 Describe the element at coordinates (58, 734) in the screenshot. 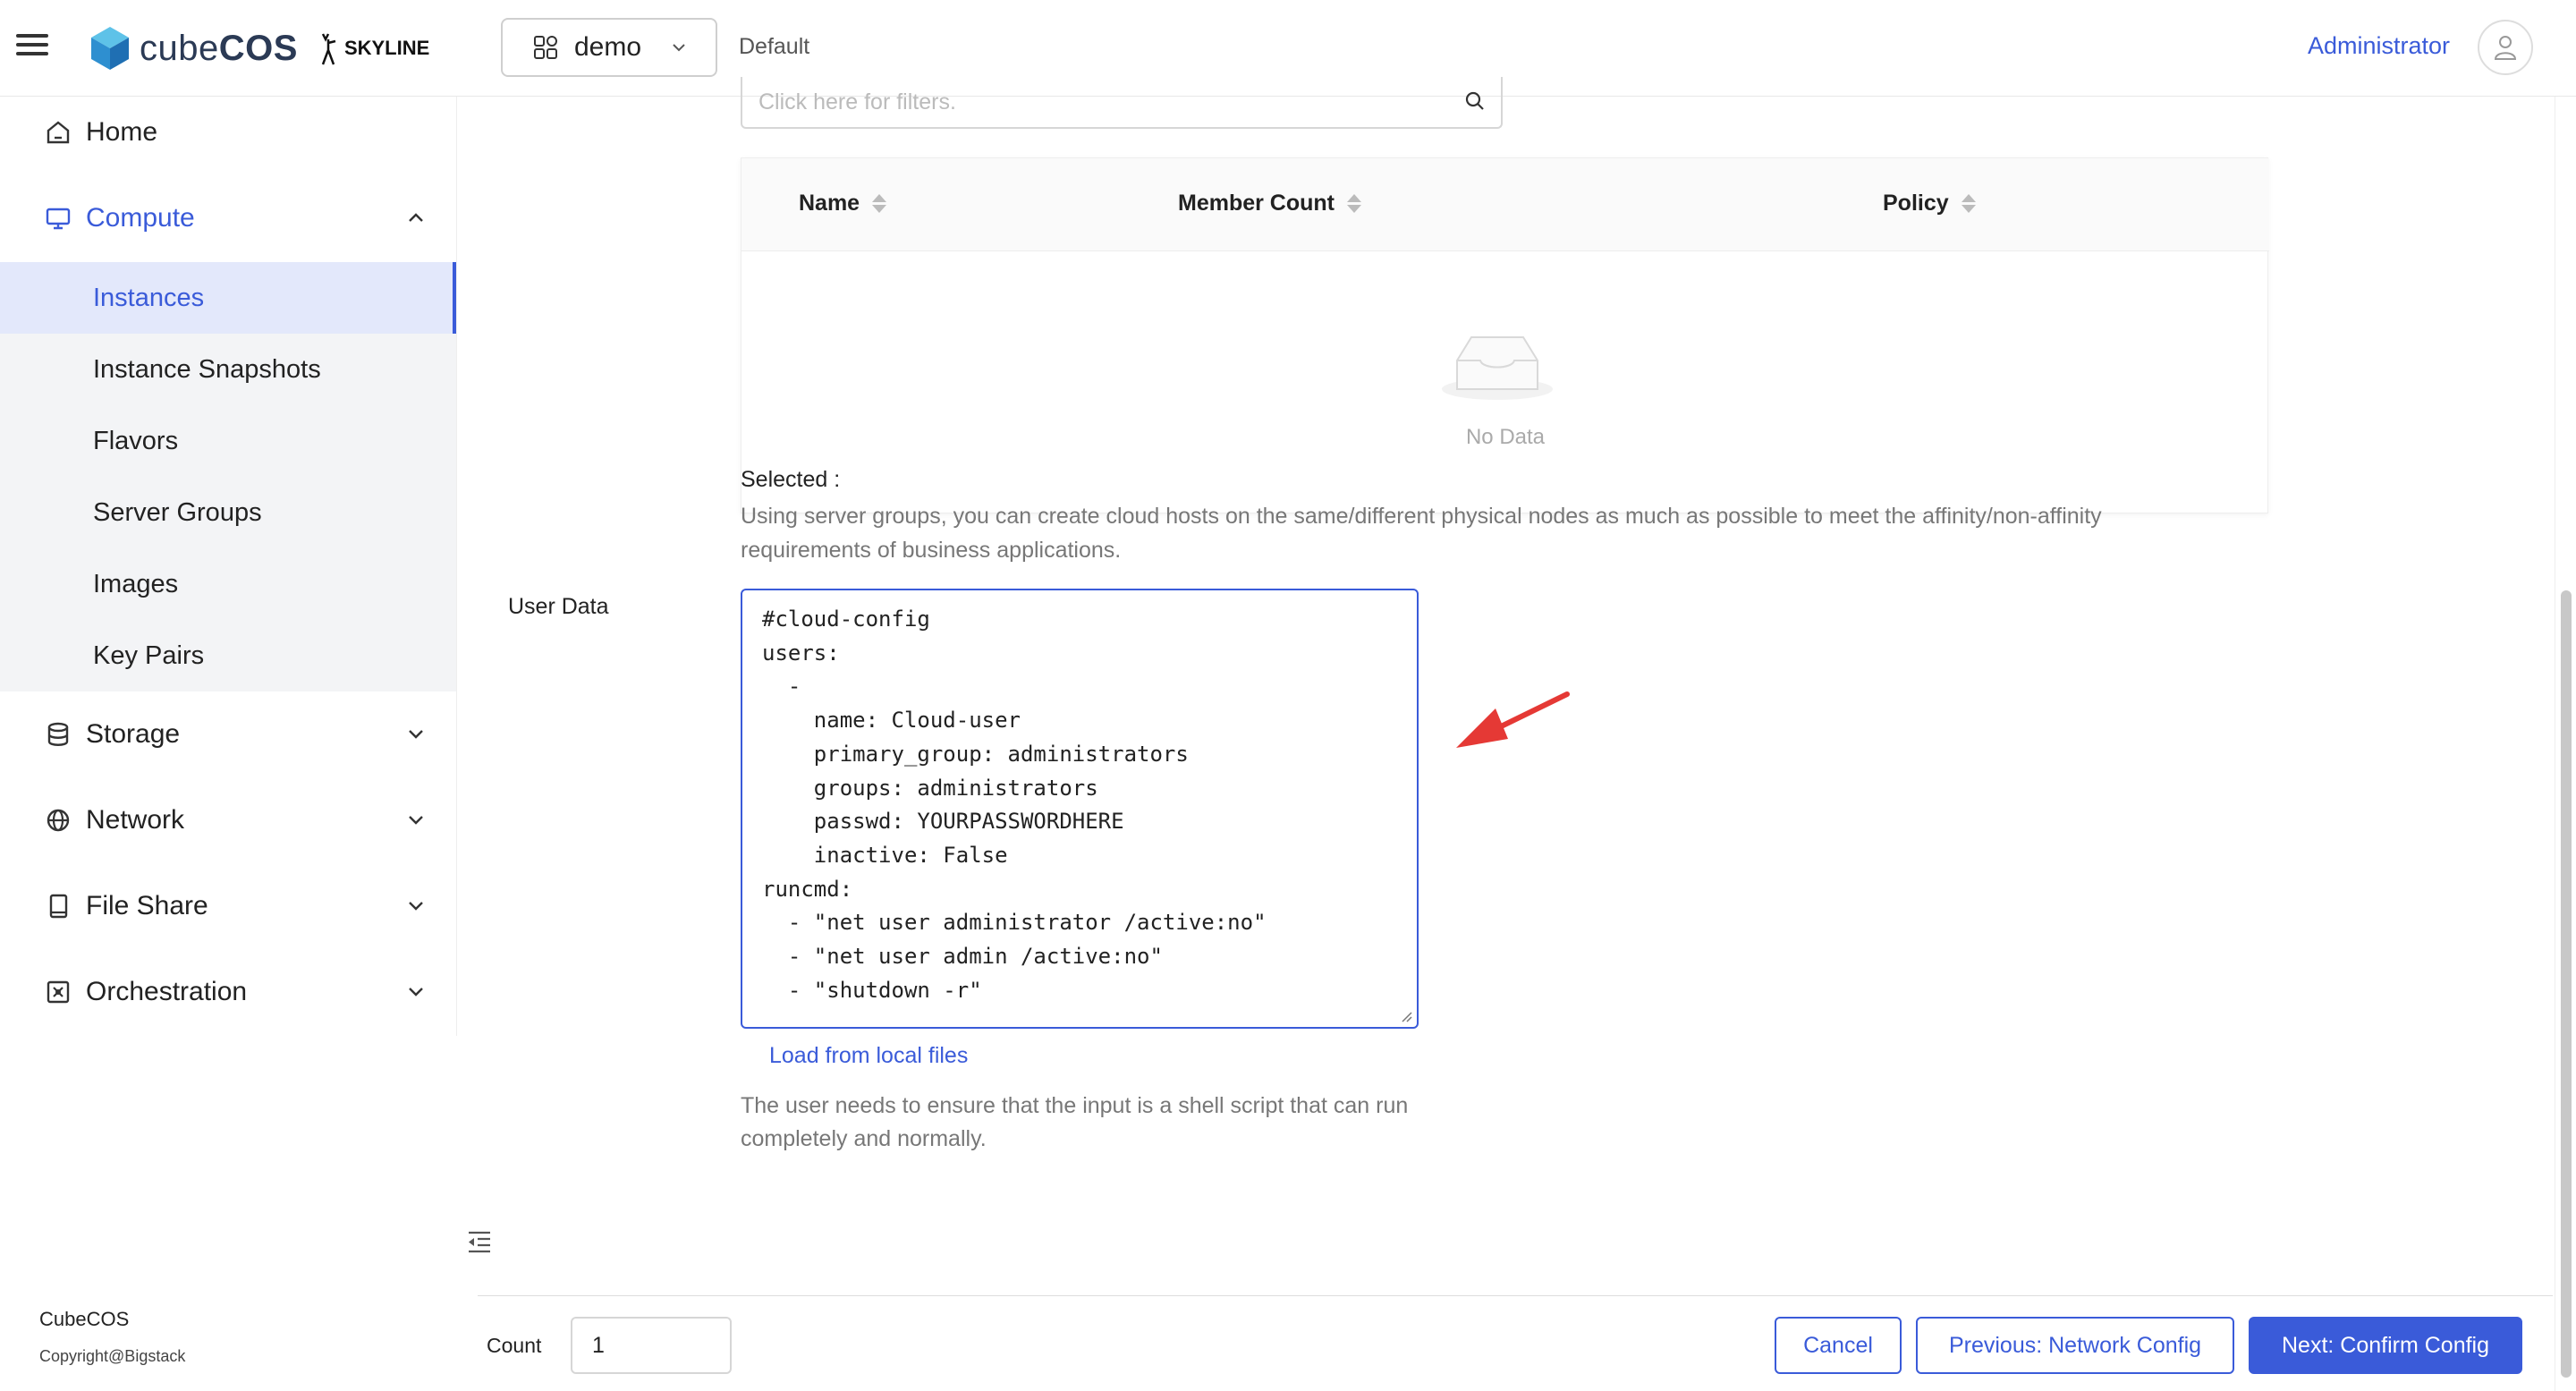

I see `database-icon` at that location.